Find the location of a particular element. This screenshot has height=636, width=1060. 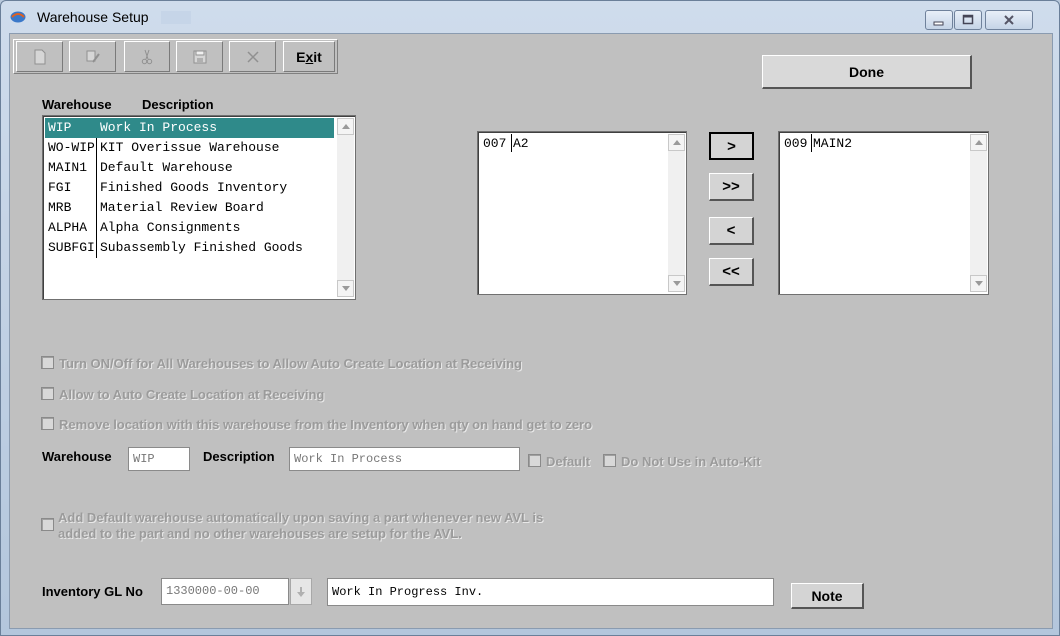

maximize-button is located at coordinates (968, 20).